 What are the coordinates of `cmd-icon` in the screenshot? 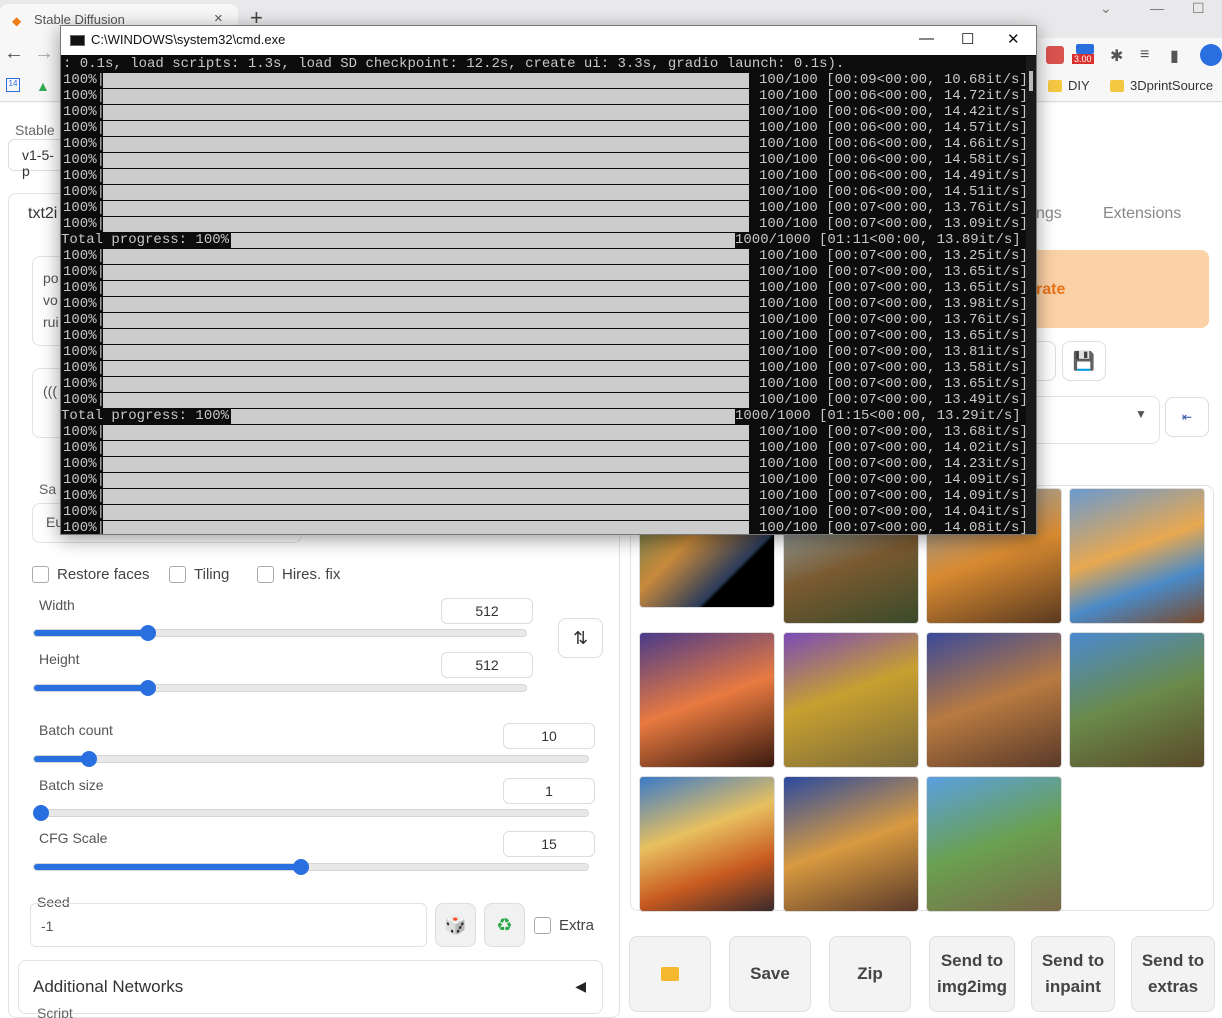 It's located at (77, 40).